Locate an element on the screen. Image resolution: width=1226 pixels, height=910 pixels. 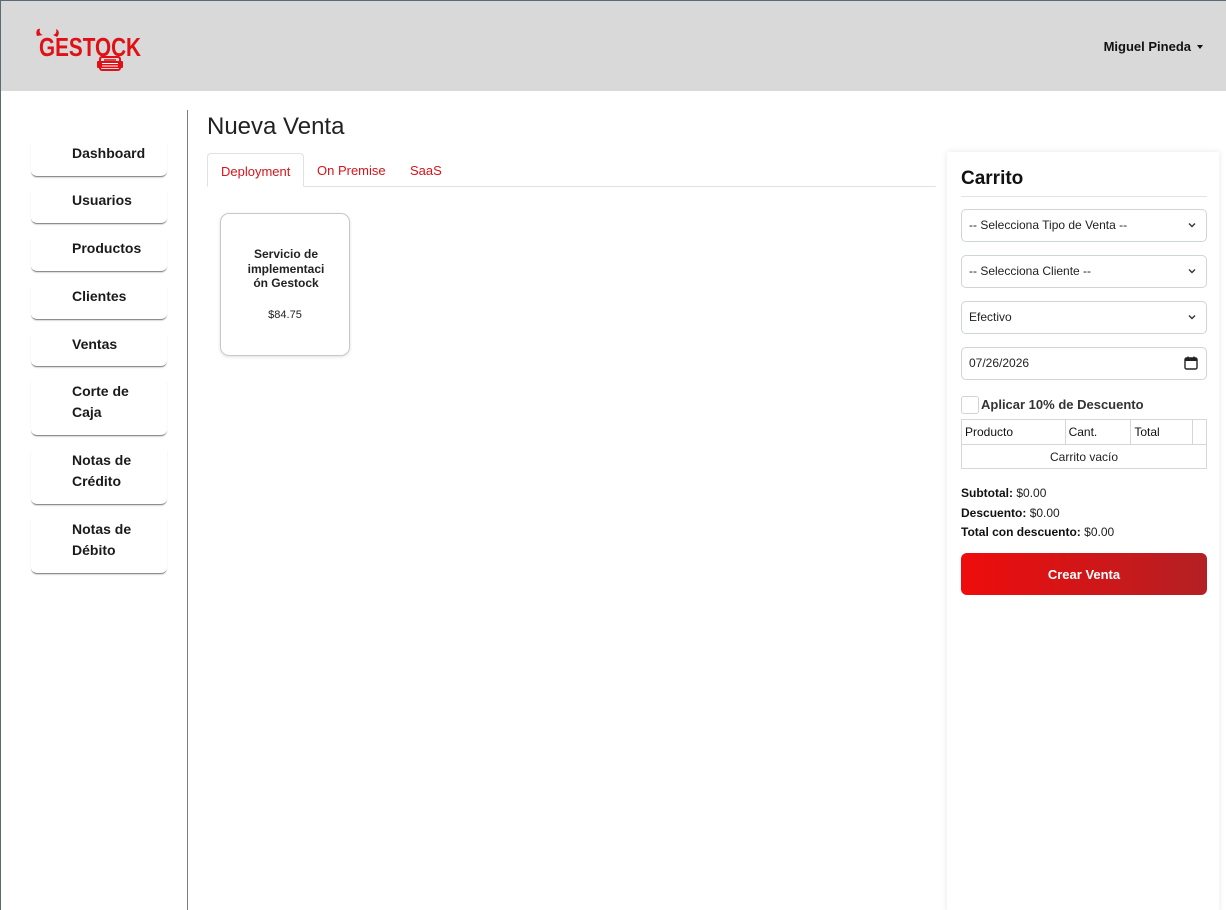
sidebar-item-clientes: Clientes is located at coordinates (99, 303).